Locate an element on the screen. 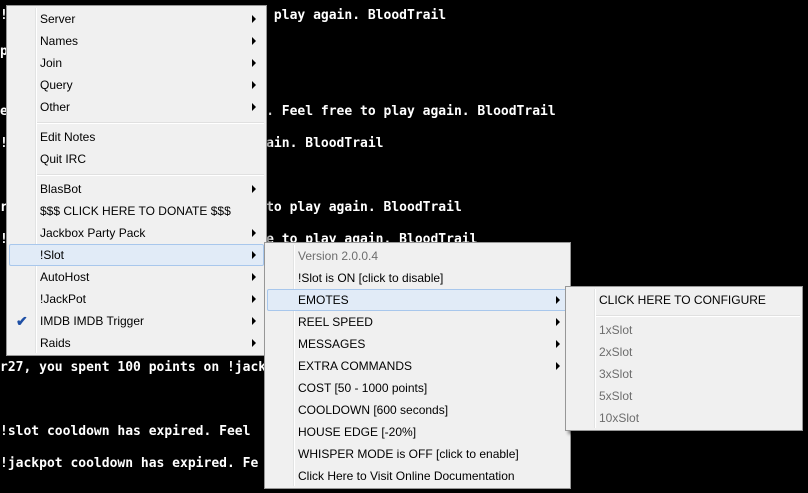 This screenshot has height=493, width=808. slot-messages-item: MESSAGES is located at coordinates (417, 344).